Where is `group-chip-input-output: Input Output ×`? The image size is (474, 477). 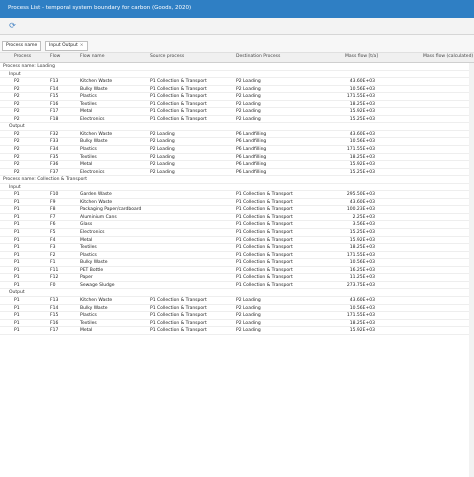 group-chip-input-output: Input Output × is located at coordinates (66, 46).